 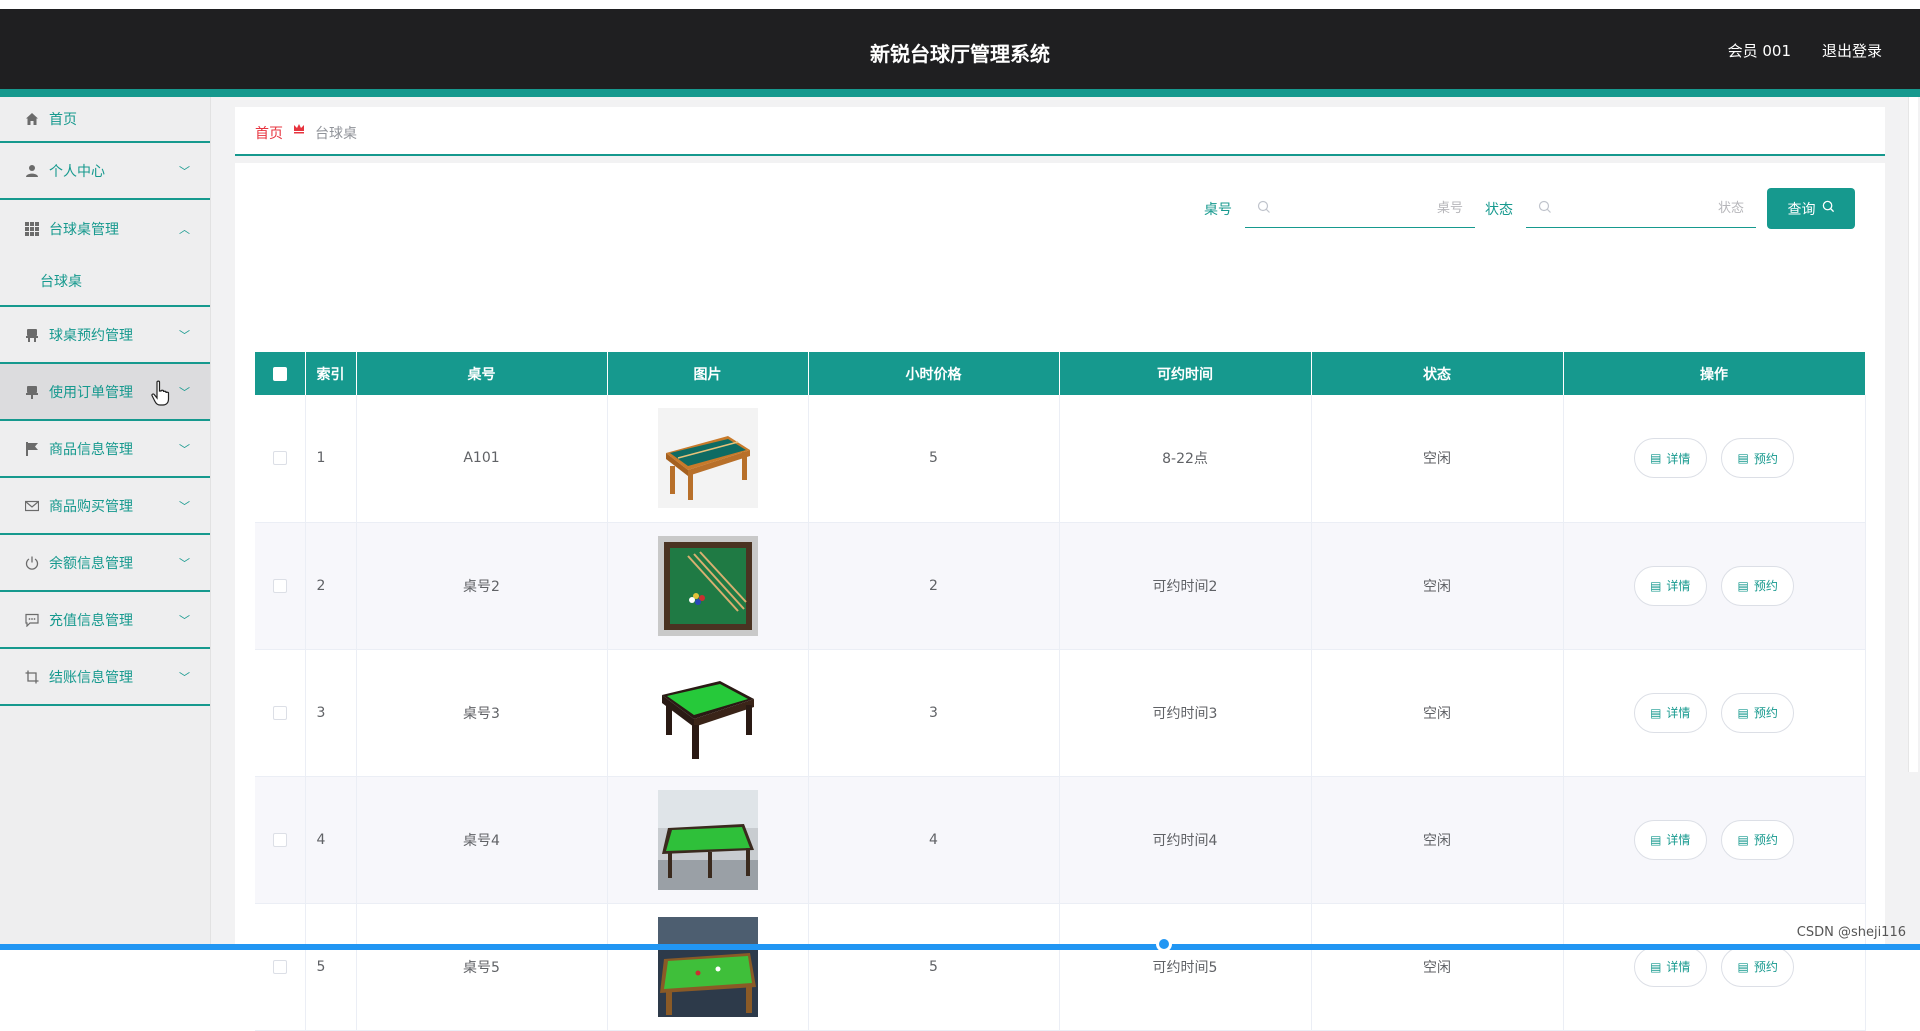 I want to click on table-no-label: 桌号, so click(x=1218, y=210).